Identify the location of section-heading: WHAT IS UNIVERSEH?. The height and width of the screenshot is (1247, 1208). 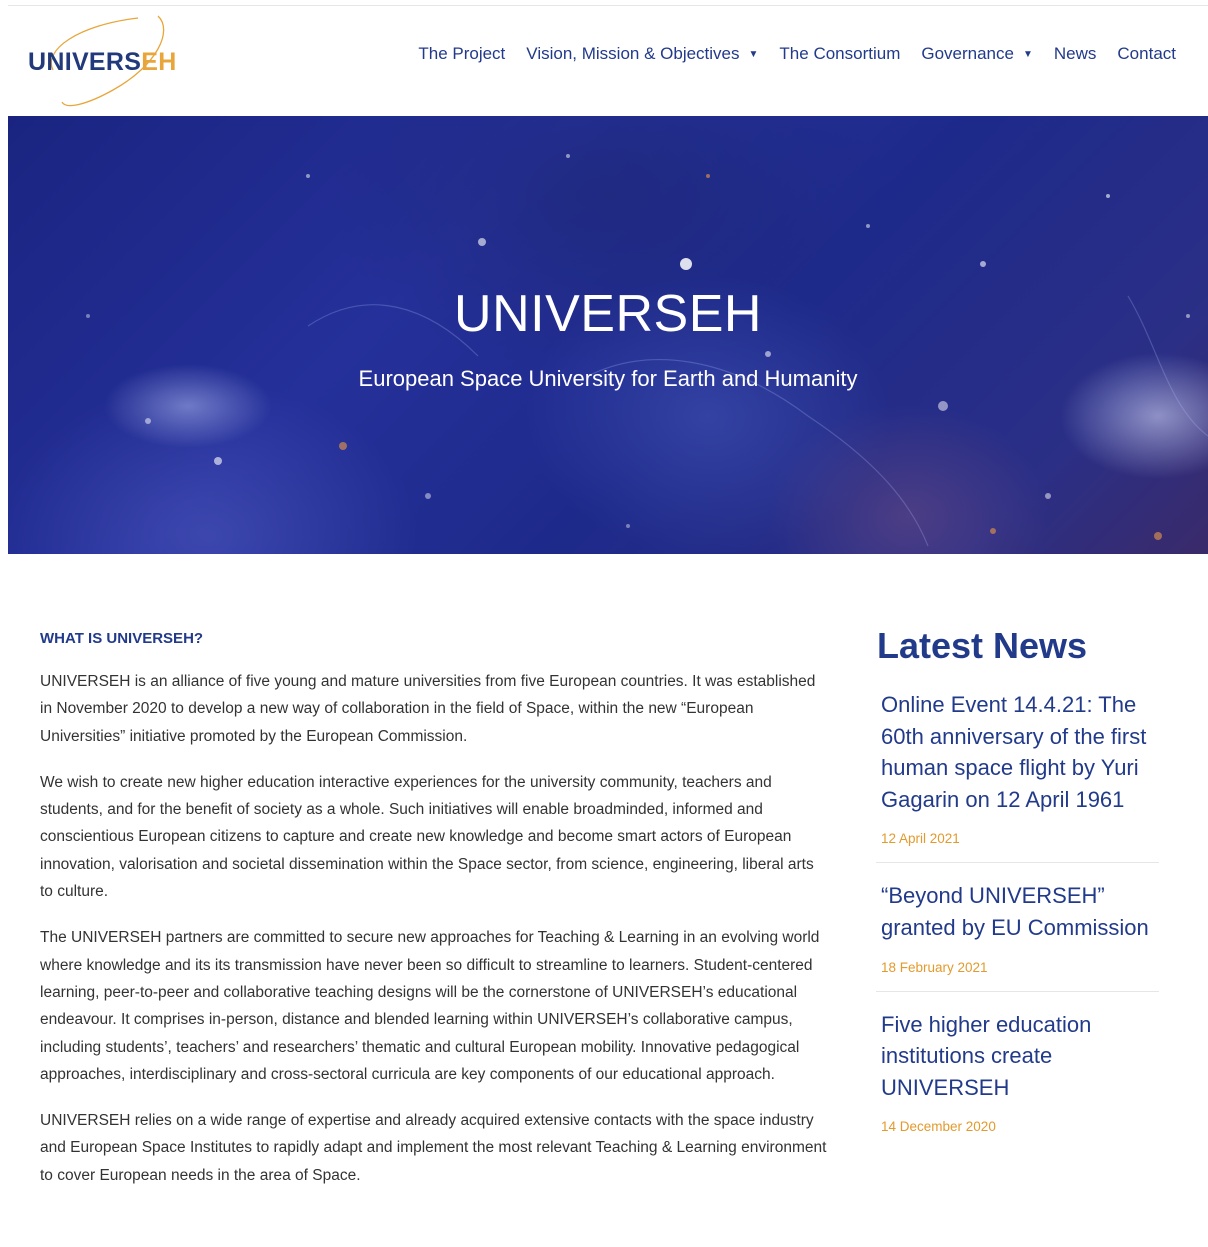
(122, 638).